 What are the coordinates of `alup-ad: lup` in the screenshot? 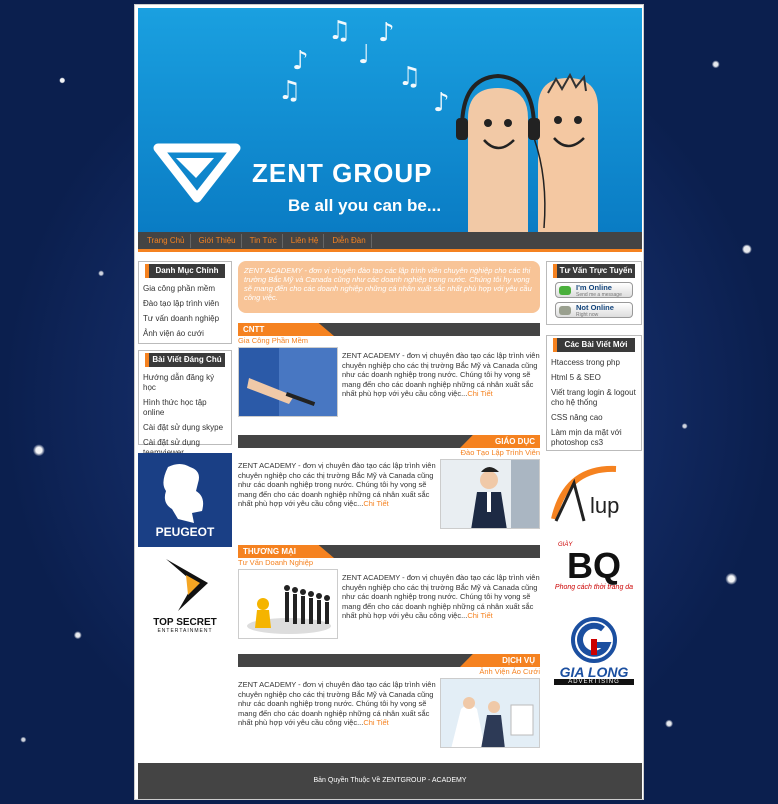 It's located at (594, 497).